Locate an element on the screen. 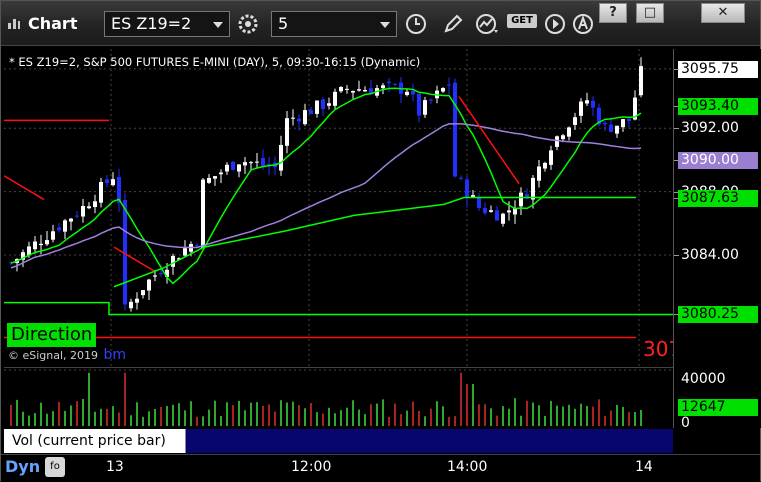 Image resolution: width=761 pixels, height=482 pixels. close-button: ✕ is located at coordinates (723, 13).